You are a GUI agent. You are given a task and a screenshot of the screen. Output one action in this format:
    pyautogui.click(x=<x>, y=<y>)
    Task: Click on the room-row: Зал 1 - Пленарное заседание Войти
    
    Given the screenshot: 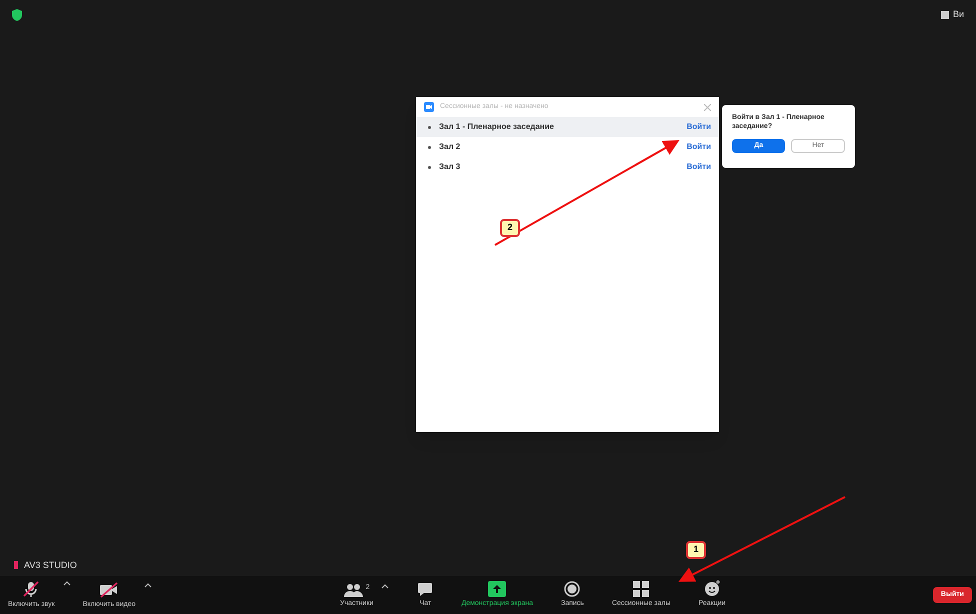 What is the action you would take?
    pyautogui.click(x=567, y=127)
    